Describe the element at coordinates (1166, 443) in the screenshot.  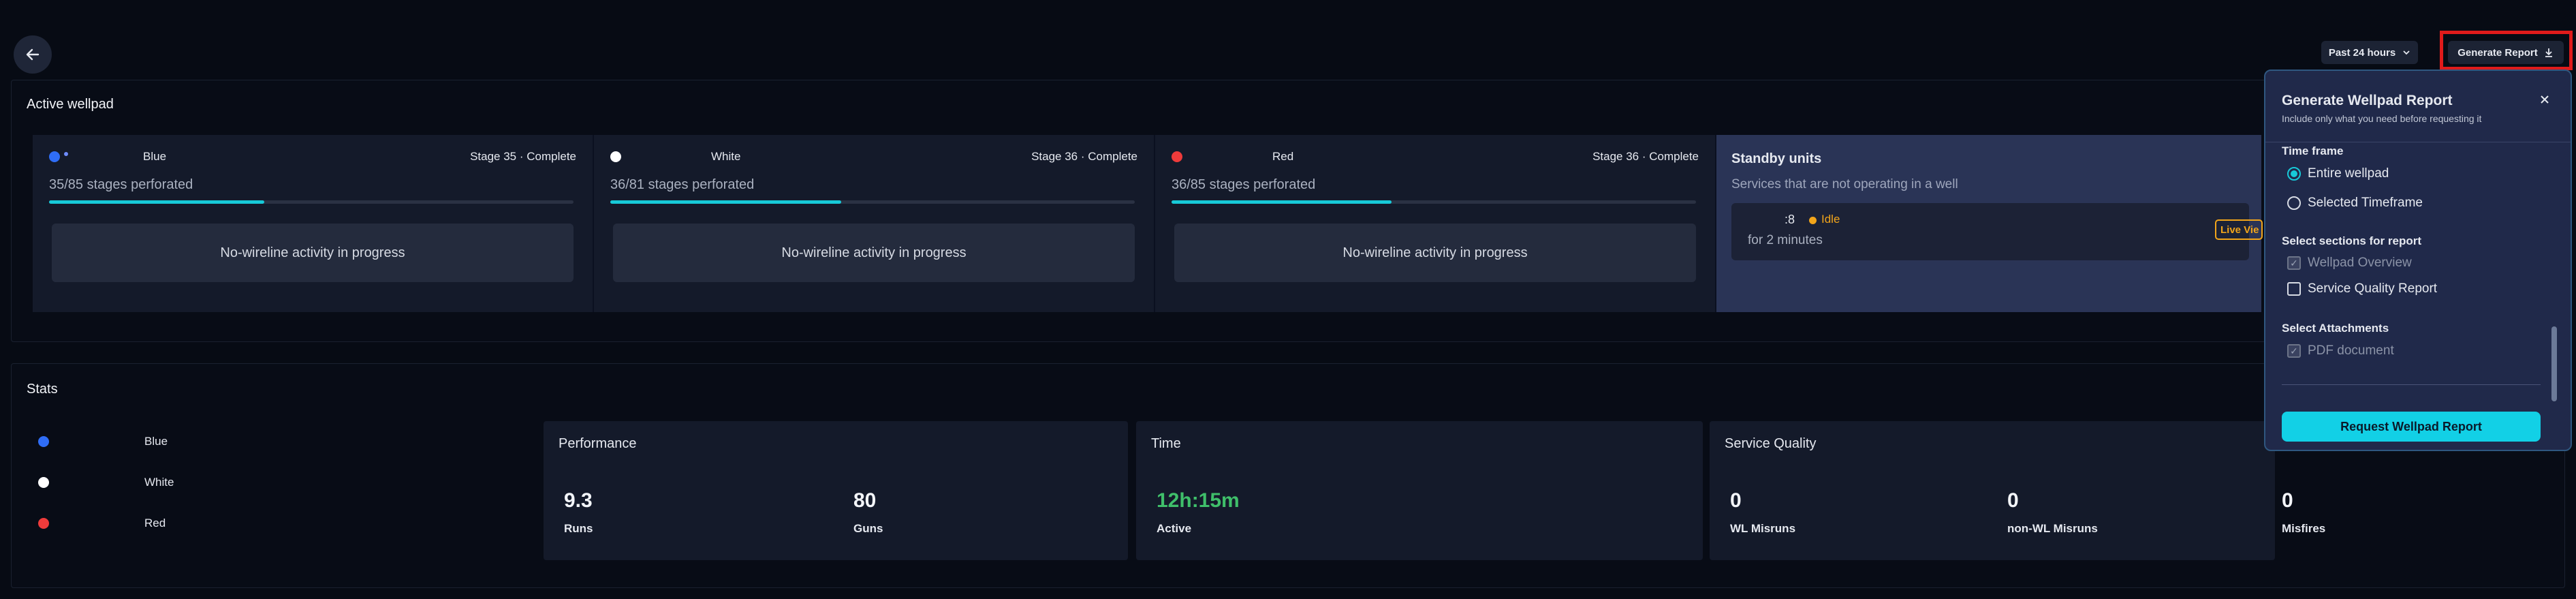
I see `time-title: Time` at that location.